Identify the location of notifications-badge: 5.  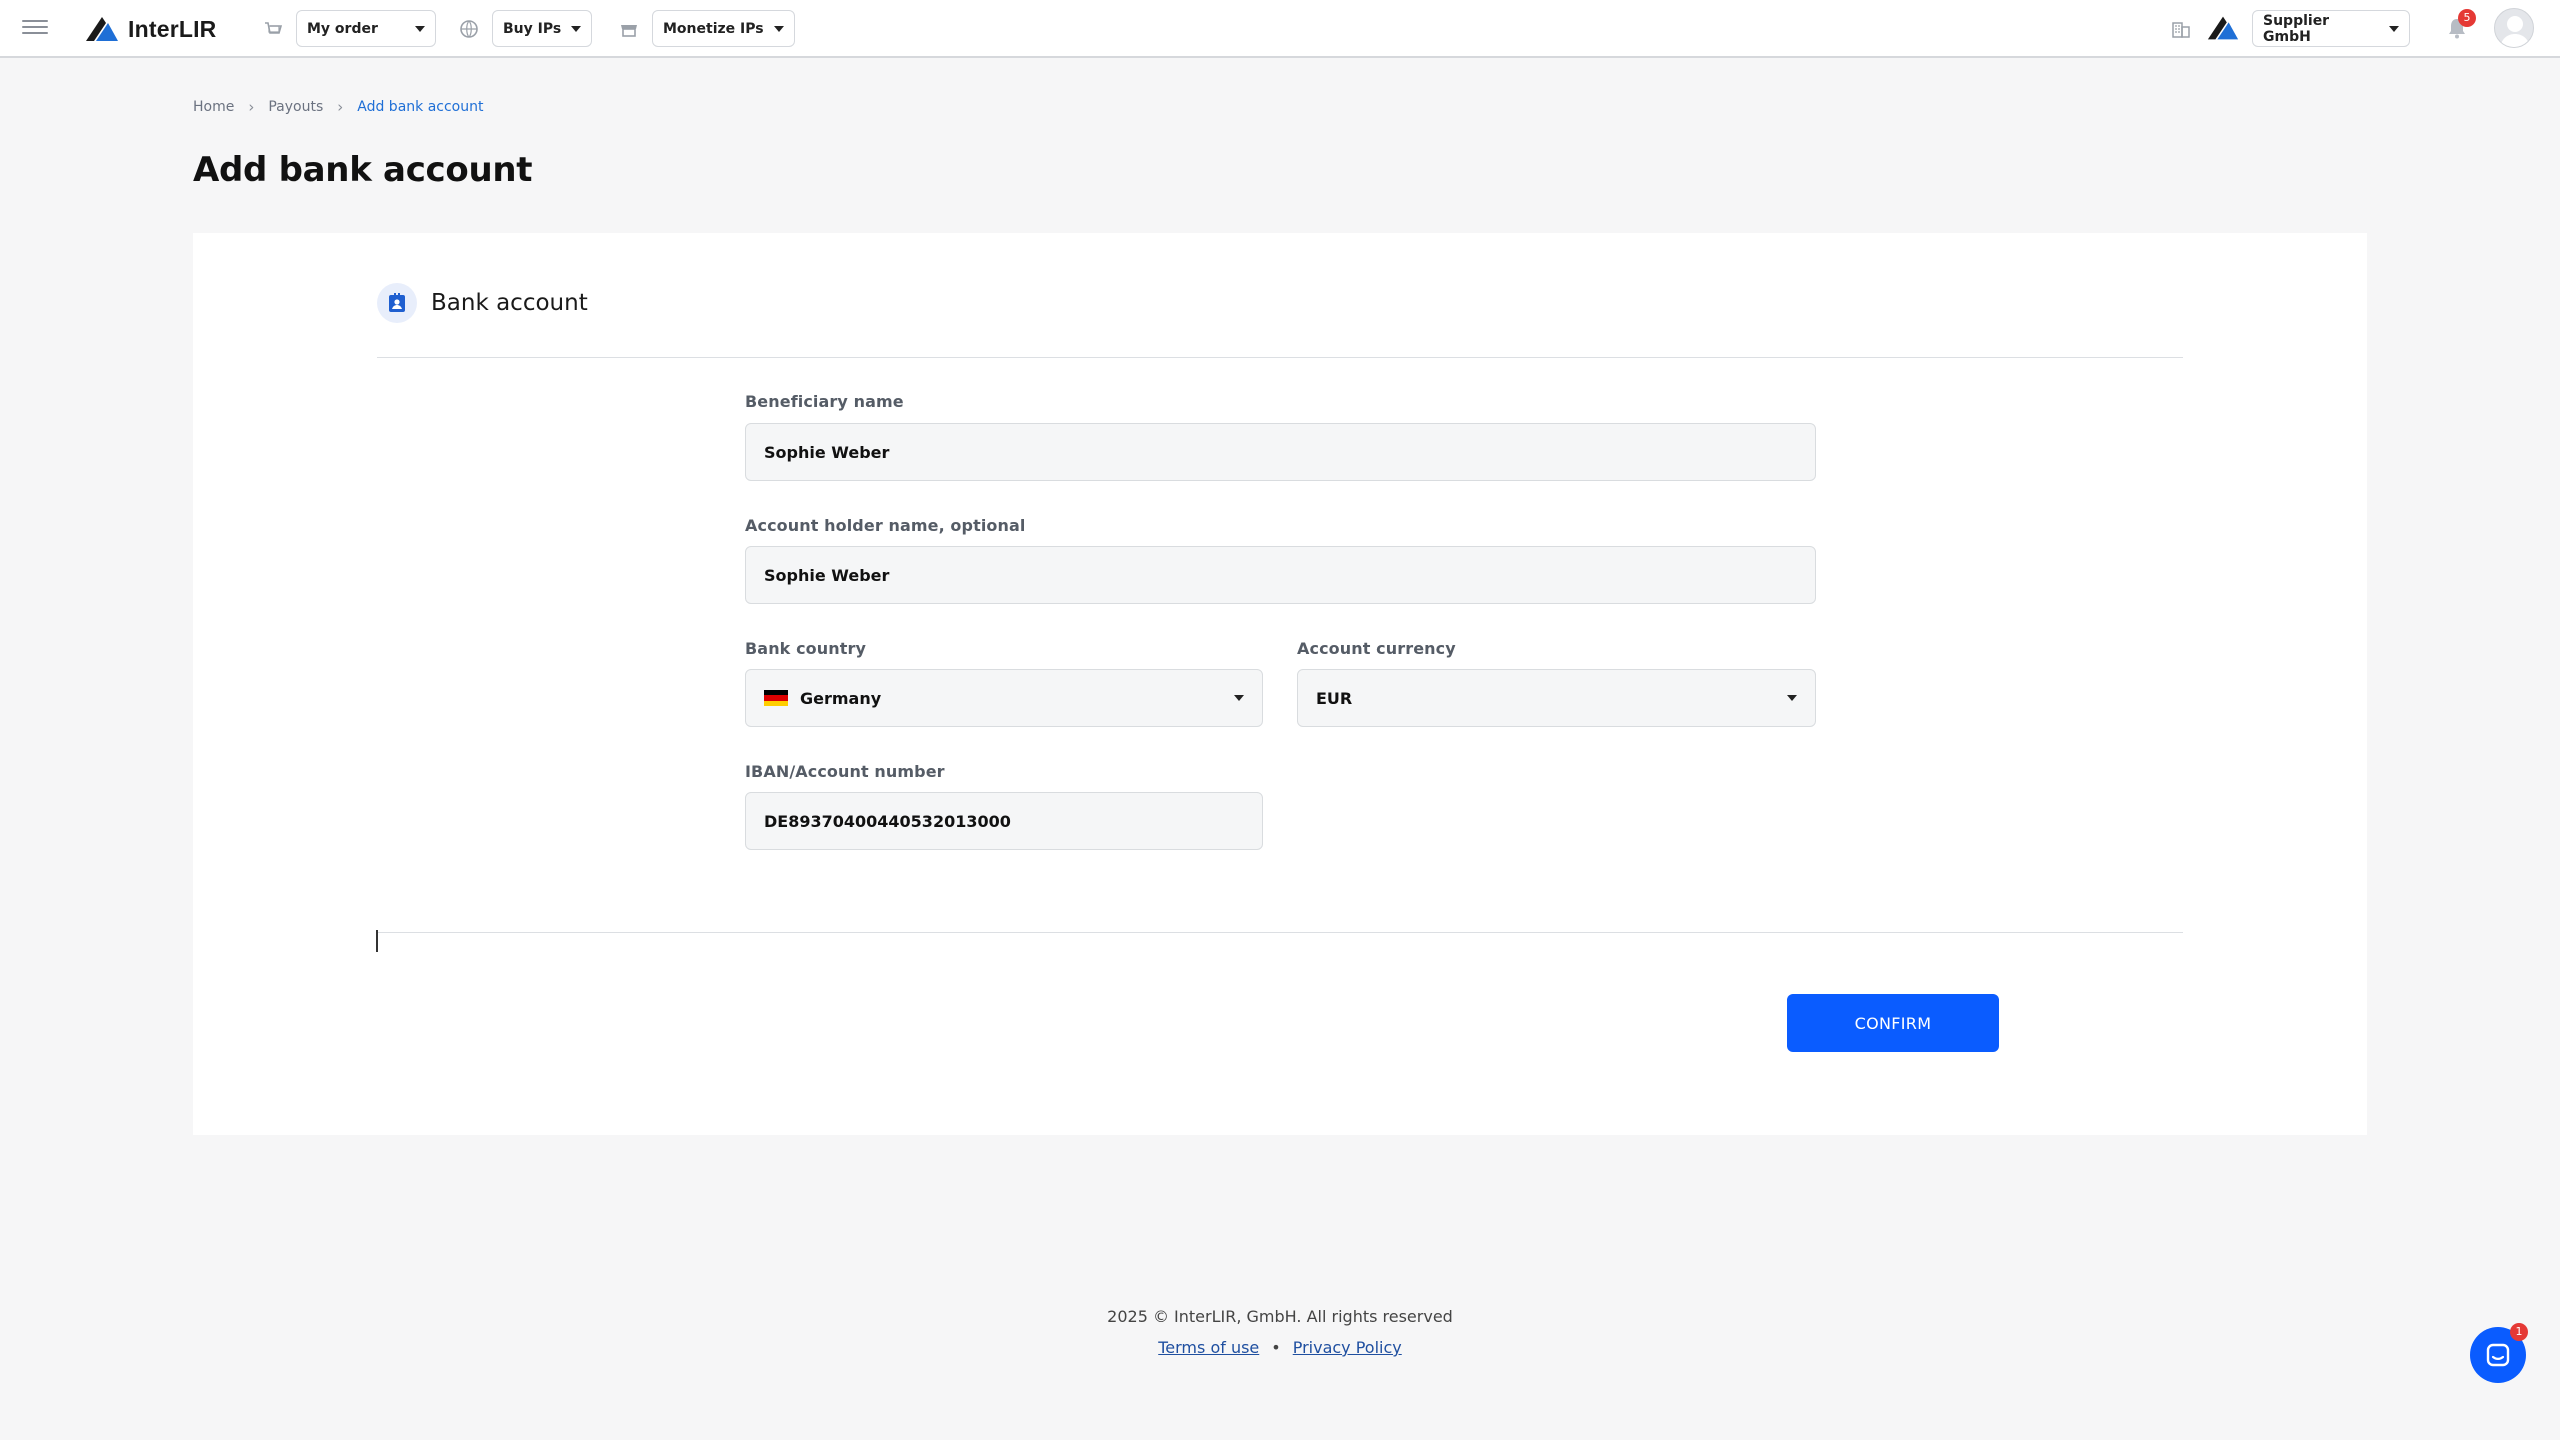
(2467, 18).